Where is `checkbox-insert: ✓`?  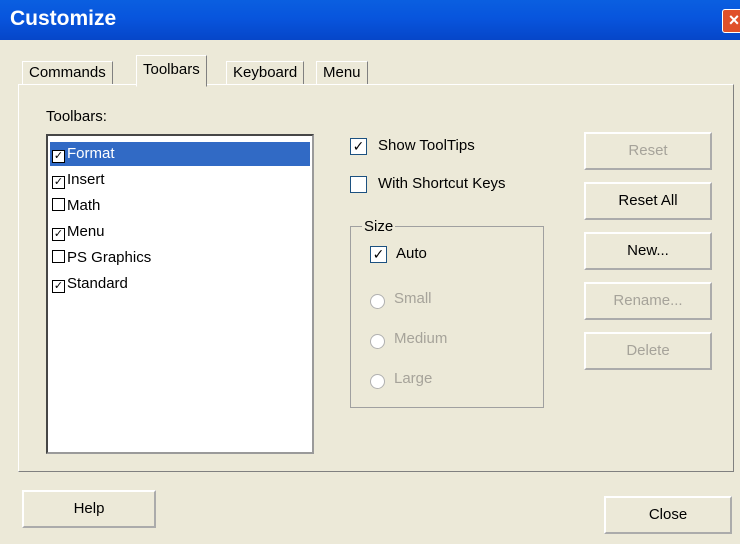
checkbox-insert: ✓ is located at coordinates (58, 182).